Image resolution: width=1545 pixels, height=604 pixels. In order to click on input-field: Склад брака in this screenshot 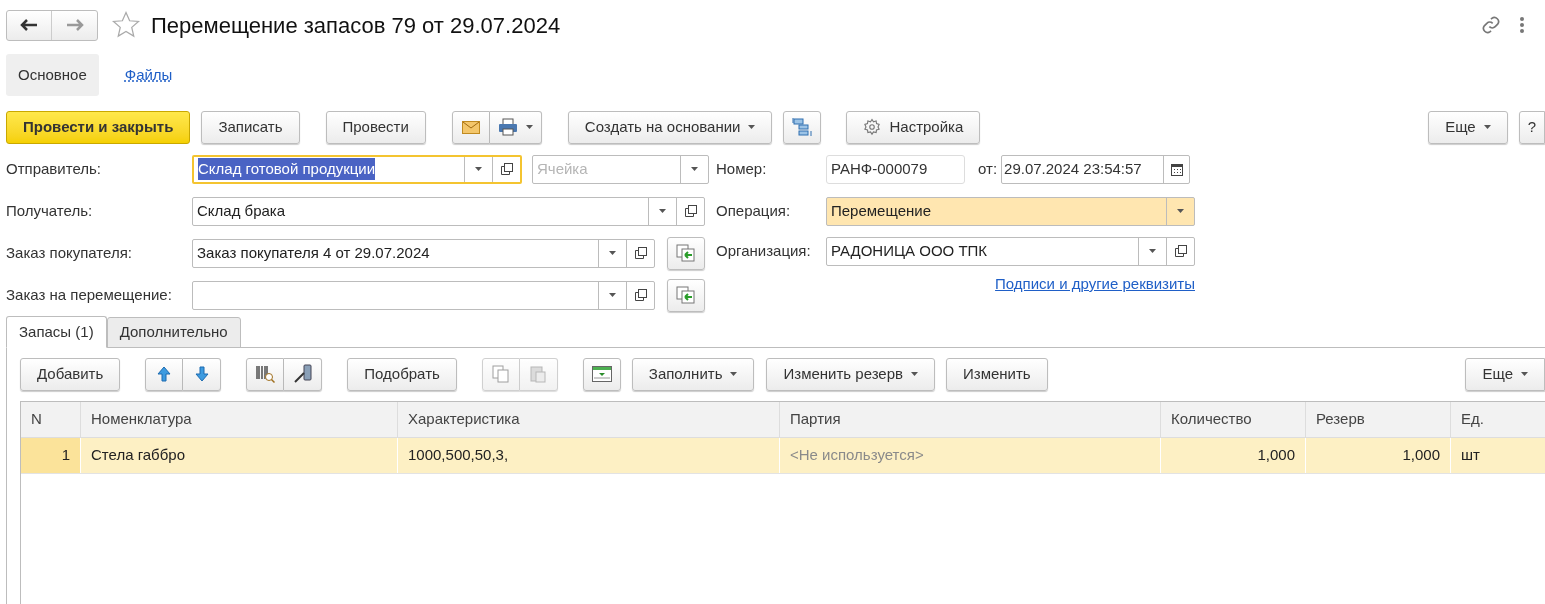, I will do `click(448, 211)`.